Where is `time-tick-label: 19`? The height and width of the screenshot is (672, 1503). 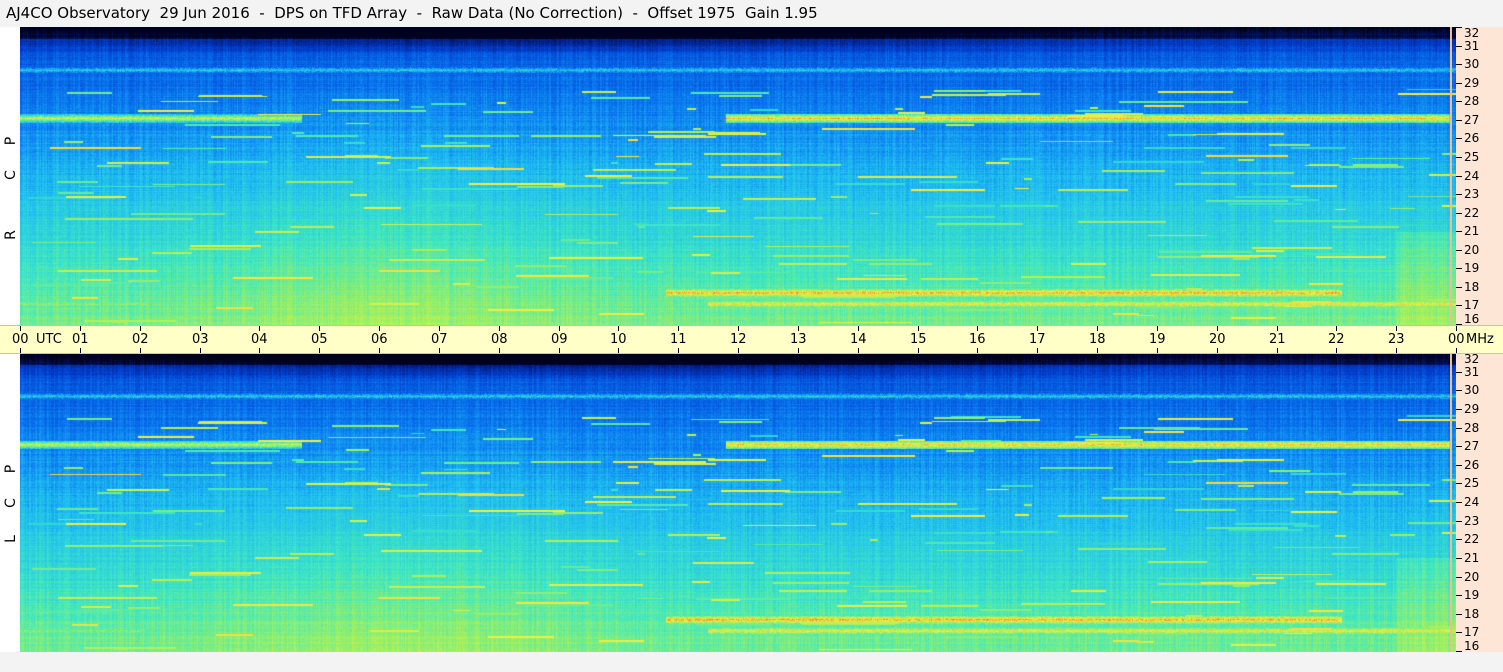
time-tick-label: 19 is located at coordinates (1157, 339).